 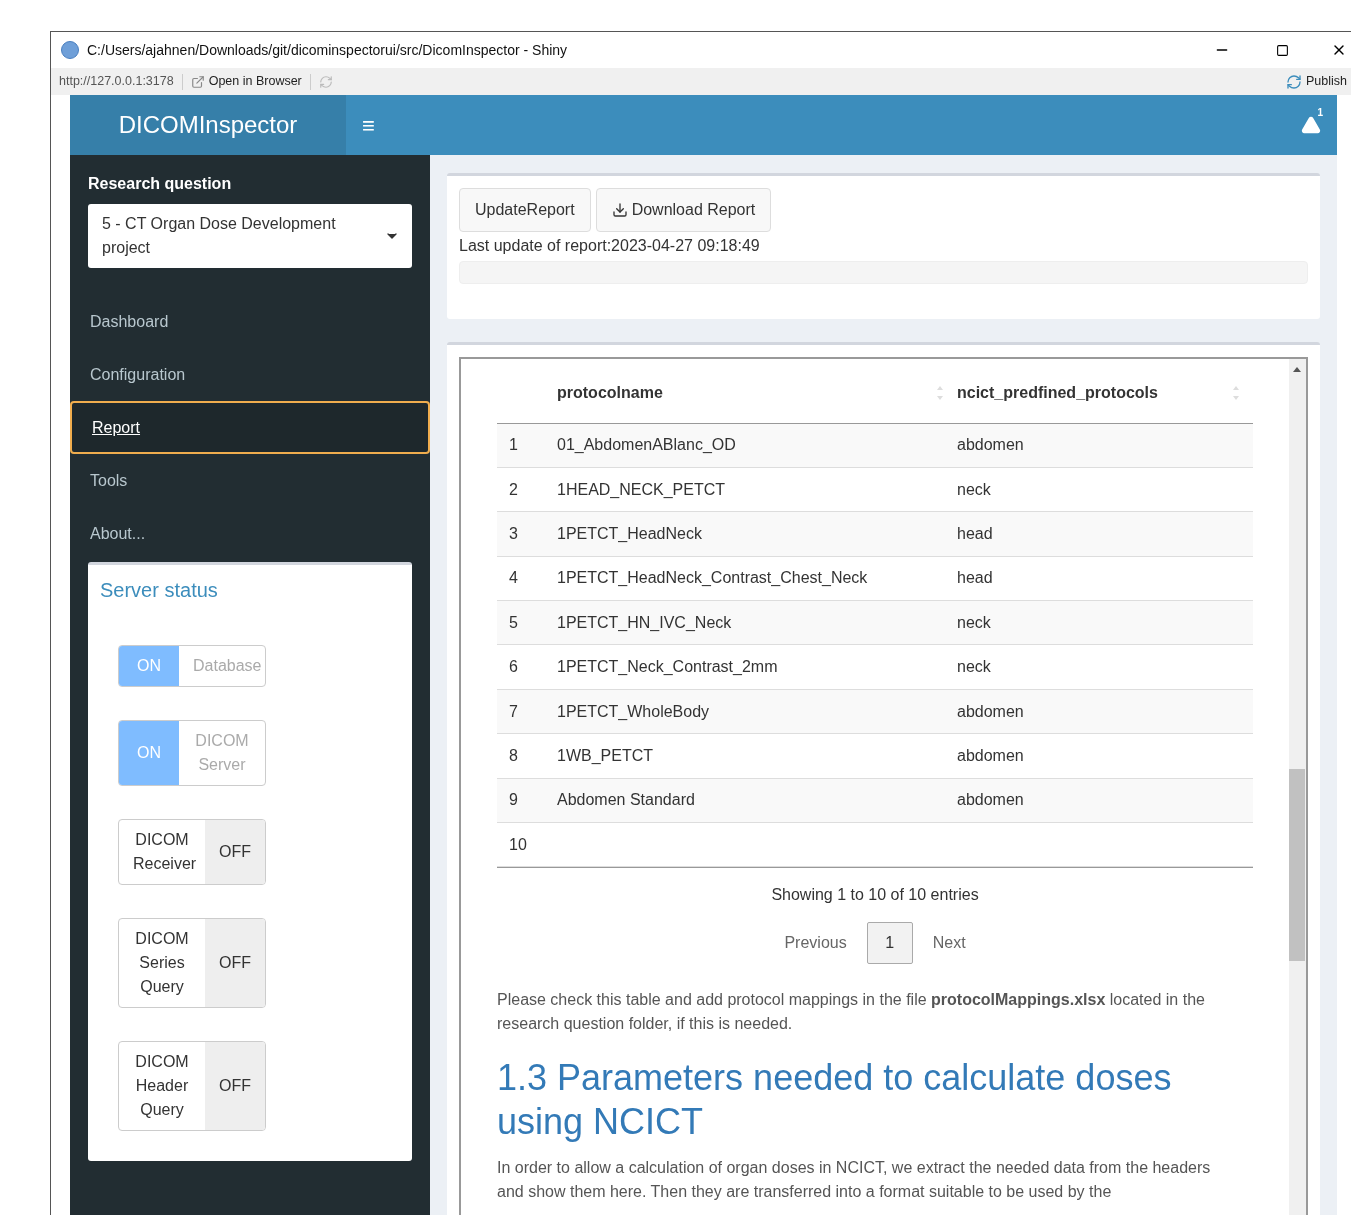 I want to click on status-switch: DICOM Header Query OFF, so click(x=192, y=1086).